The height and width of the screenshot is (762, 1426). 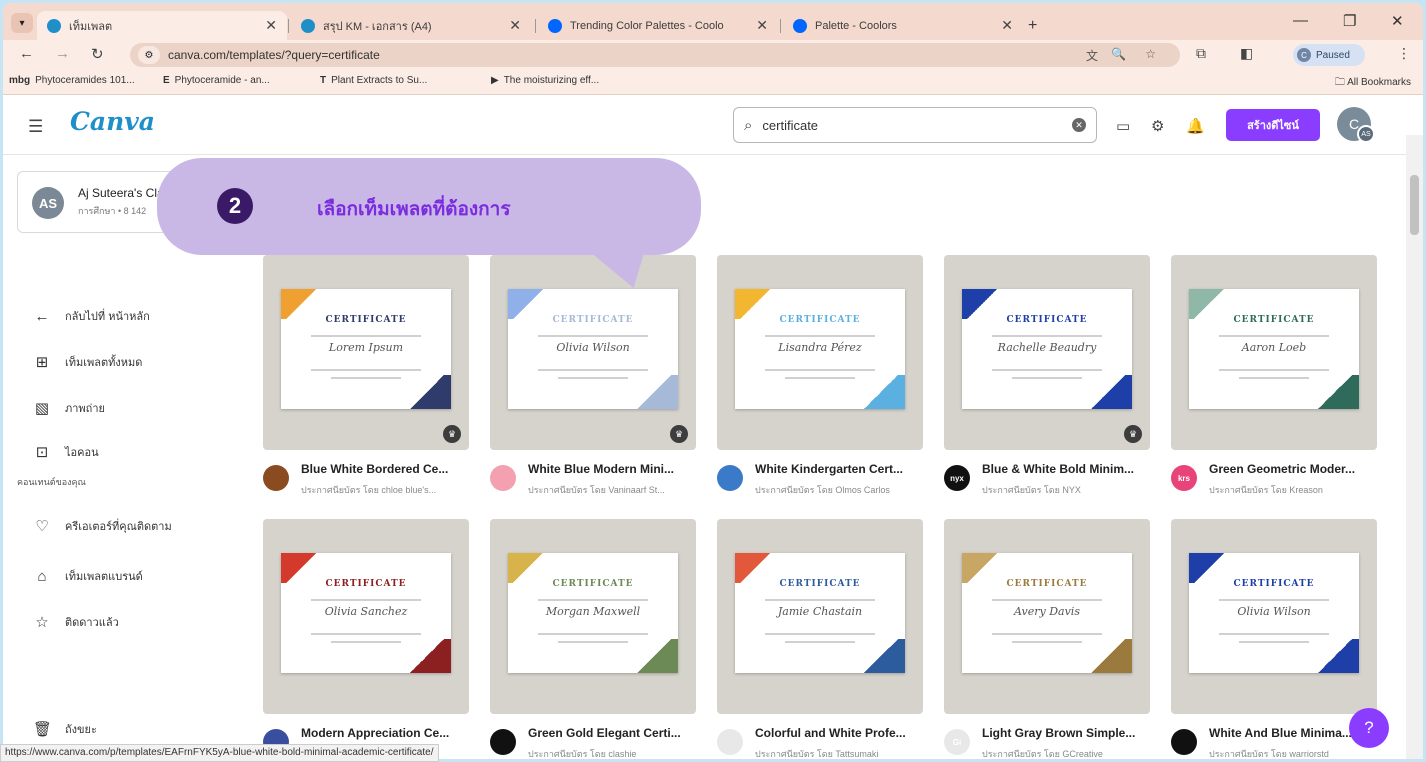 What do you see at coordinates (840, 753) in the screenshot?
I see `template-creator: ประกาศนียบัตร โดย Tattsumaki` at bounding box center [840, 753].